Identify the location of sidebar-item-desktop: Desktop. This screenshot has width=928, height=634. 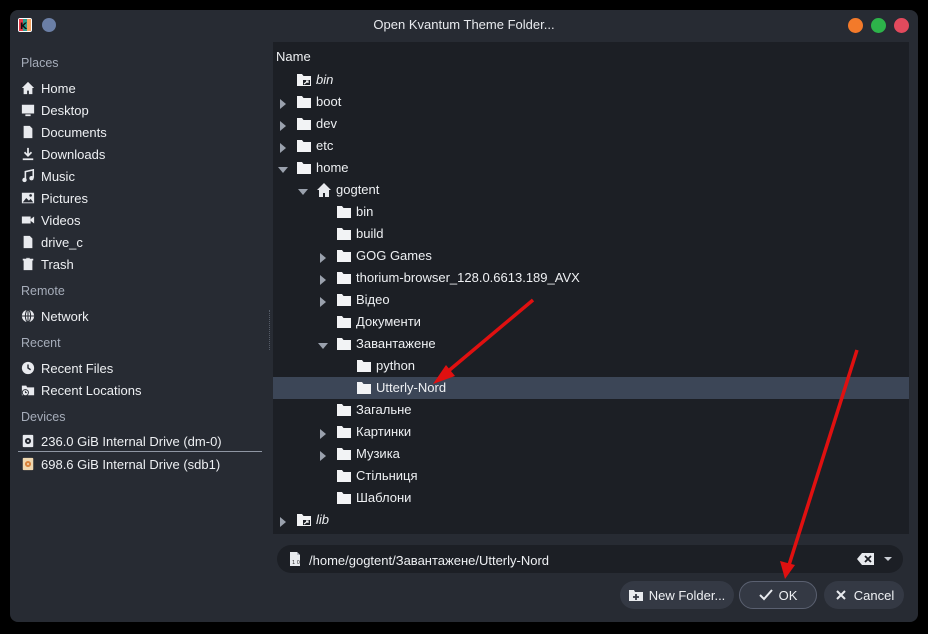
(140, 110).